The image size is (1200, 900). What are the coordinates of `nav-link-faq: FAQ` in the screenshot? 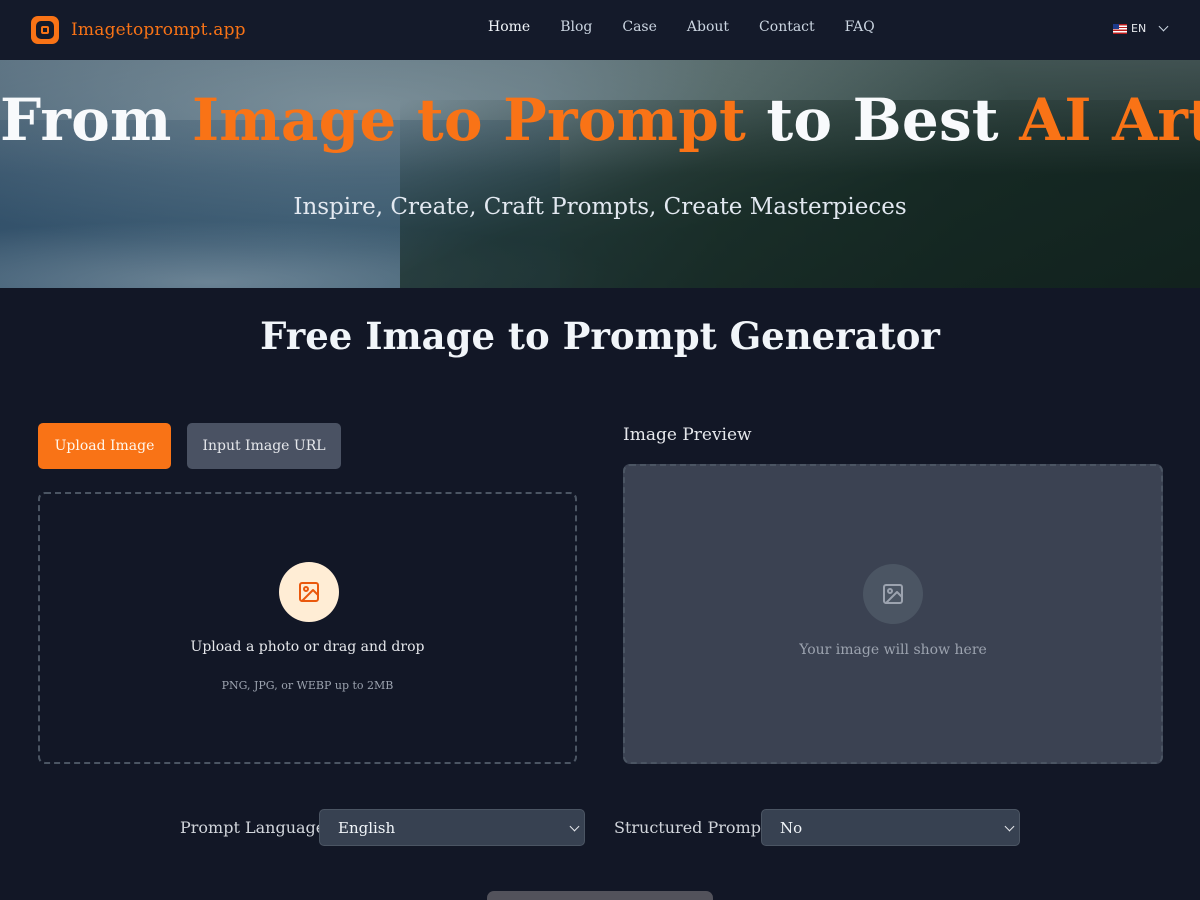 It's located at (860, 27).